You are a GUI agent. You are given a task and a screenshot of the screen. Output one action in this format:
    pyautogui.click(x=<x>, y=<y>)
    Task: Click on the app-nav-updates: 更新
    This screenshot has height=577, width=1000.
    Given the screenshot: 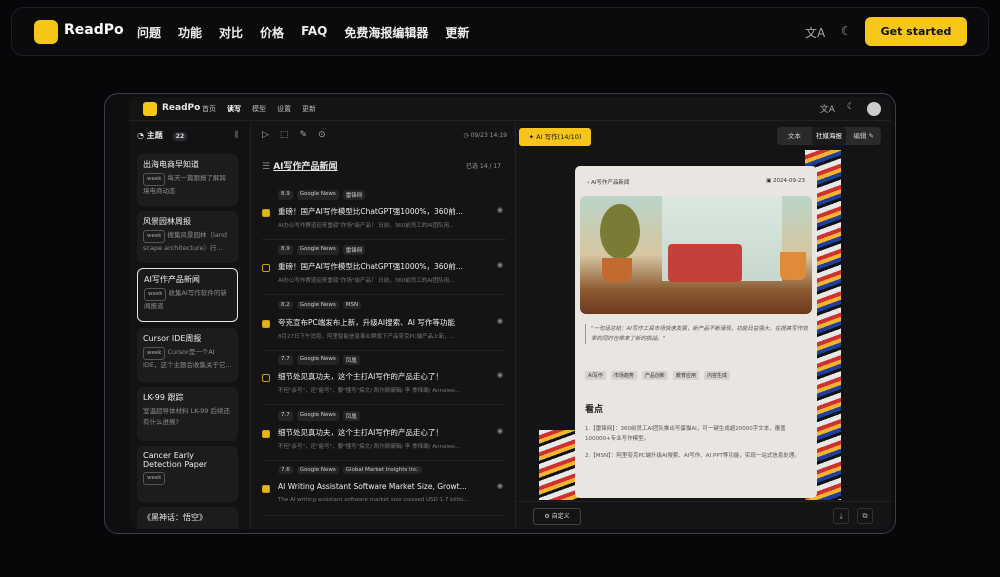 What is the action you would take?
    pyautogui.click(x=309, y=109)
    